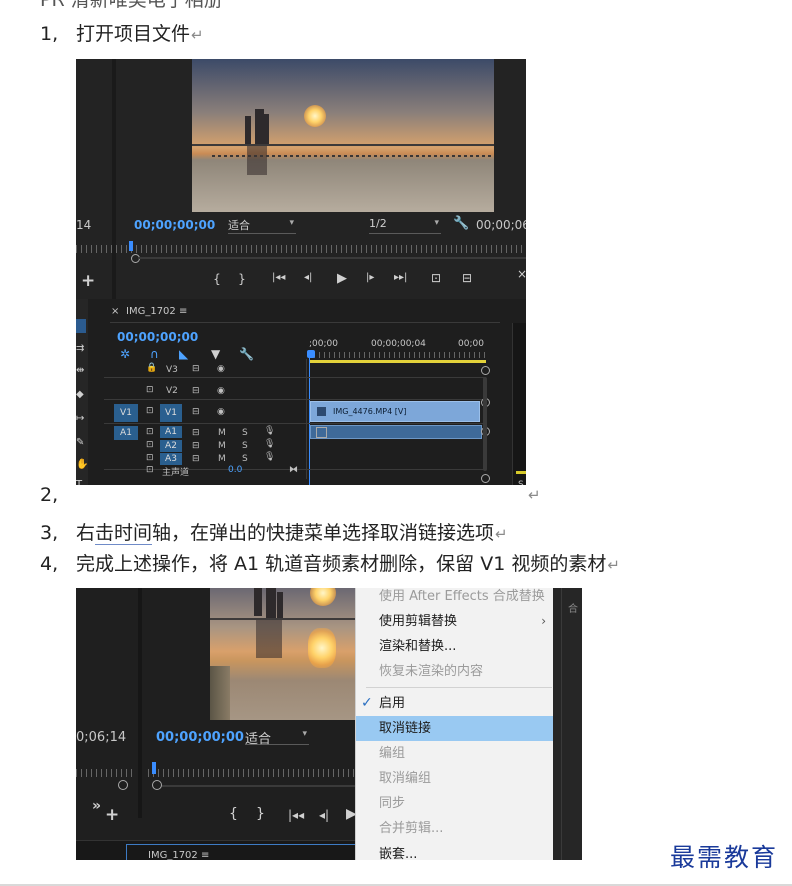 The height and width of the screenshot is (886, 792). I want to click on wrench-icon: 🔧, so click(461, 223).